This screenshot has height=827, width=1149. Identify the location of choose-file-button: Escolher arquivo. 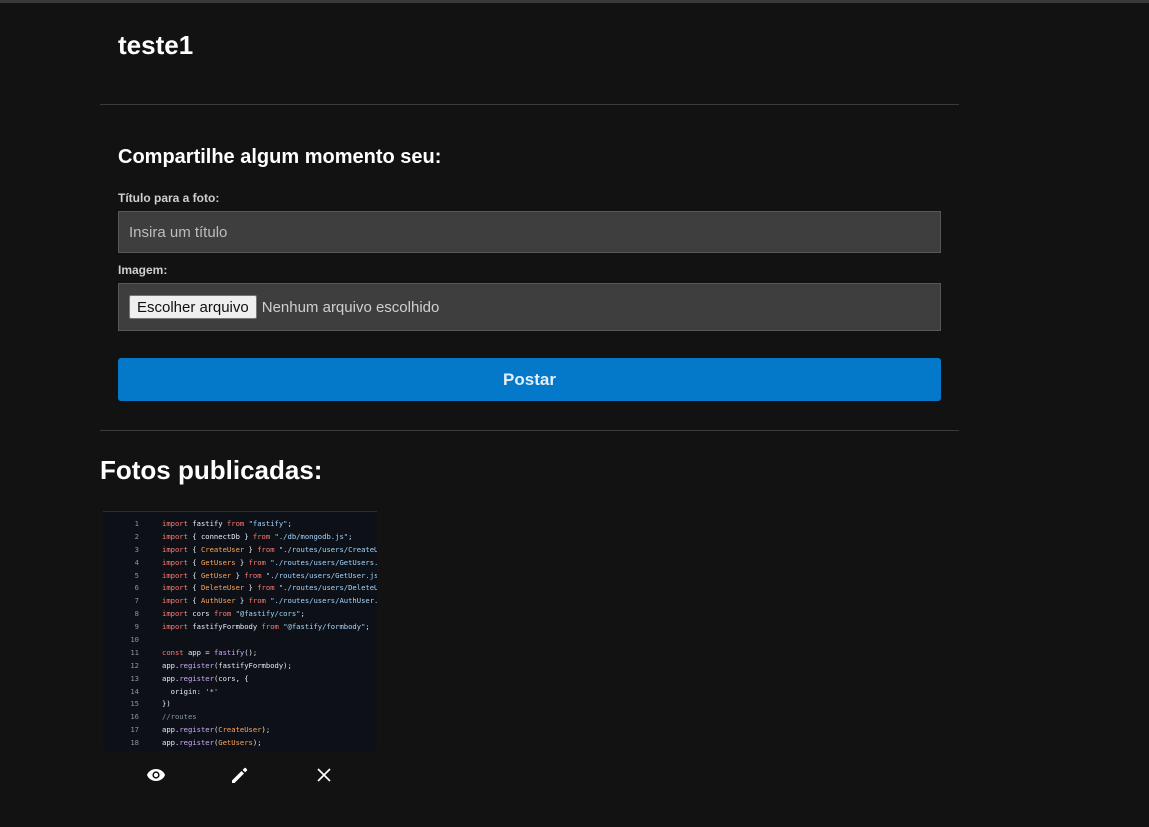
(193, 307).